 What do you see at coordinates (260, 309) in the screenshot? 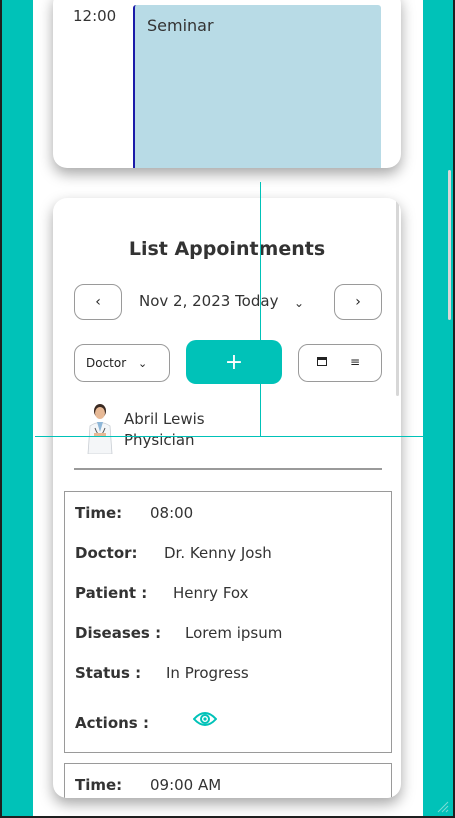
I see `guide-line-vertical` at bounding box center [260, 309].